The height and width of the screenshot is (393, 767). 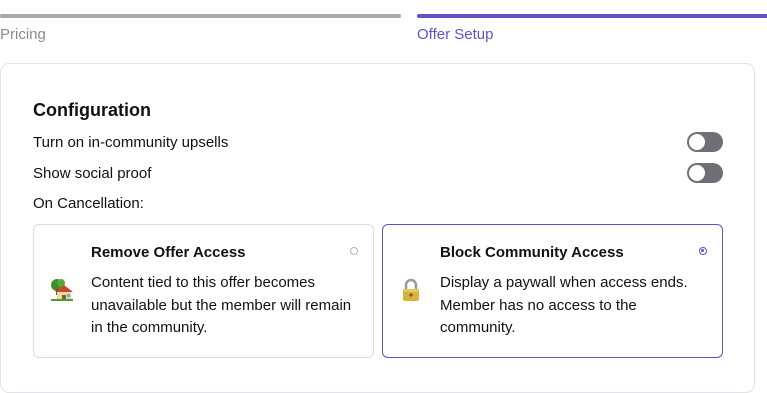 What do you see at coordinates (168, 252) in the screenshot?
I see `option-title: Remove Offer Access` at bounding box center [168, 252].